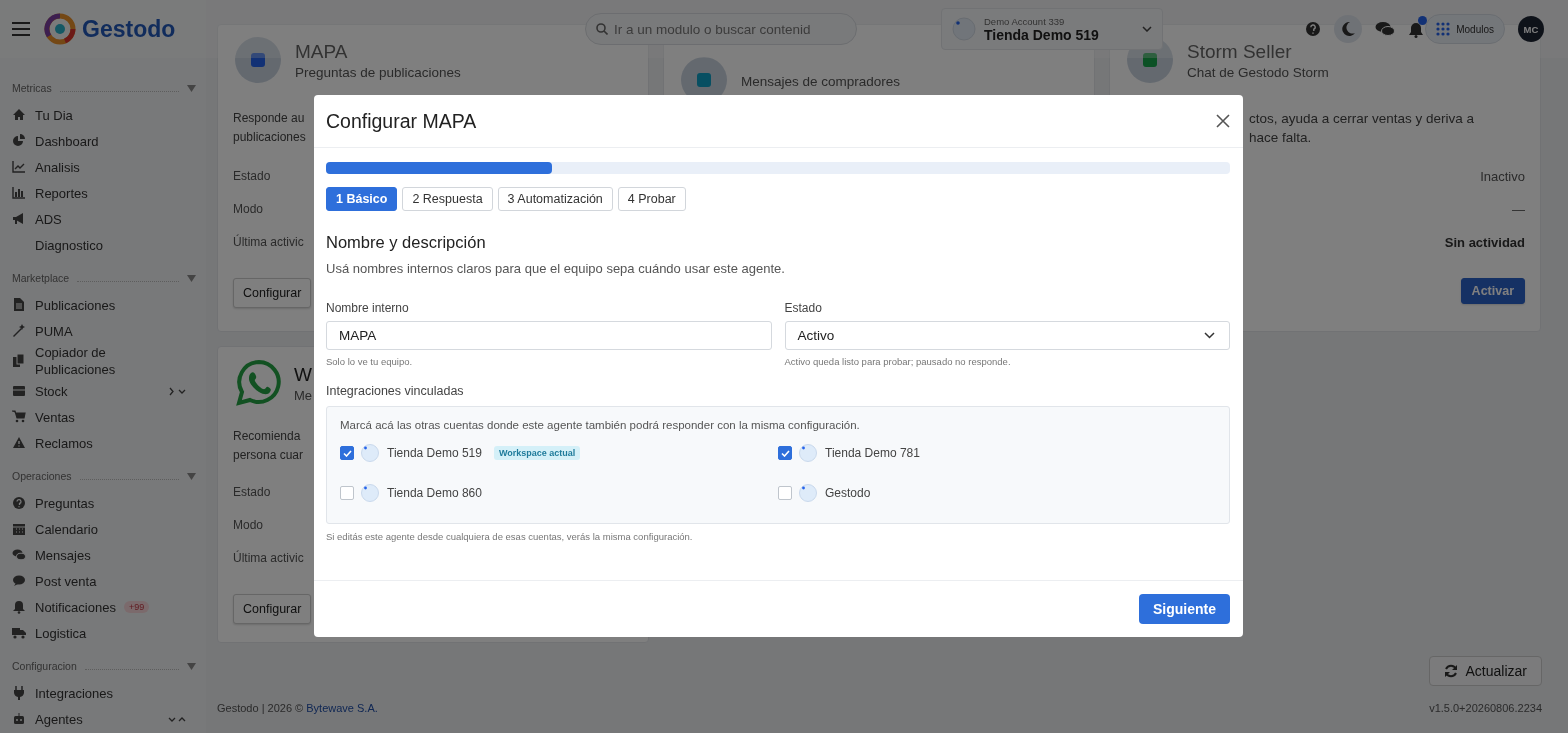  I want to click on footer-text: Gestodo | 2026 © Bytewave S.A., so click(297, 708).